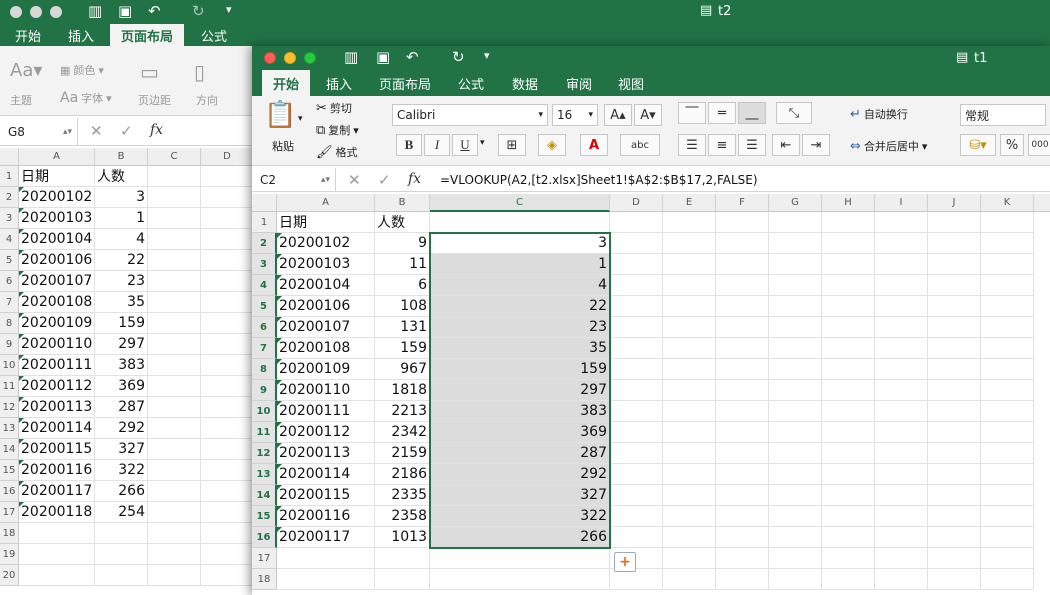 This screenshot has height=595, width=1050. What do you see at coordinates (520, 348) in the screenshot?
I see `table-cell: 35` at bounding box center [520, 348].